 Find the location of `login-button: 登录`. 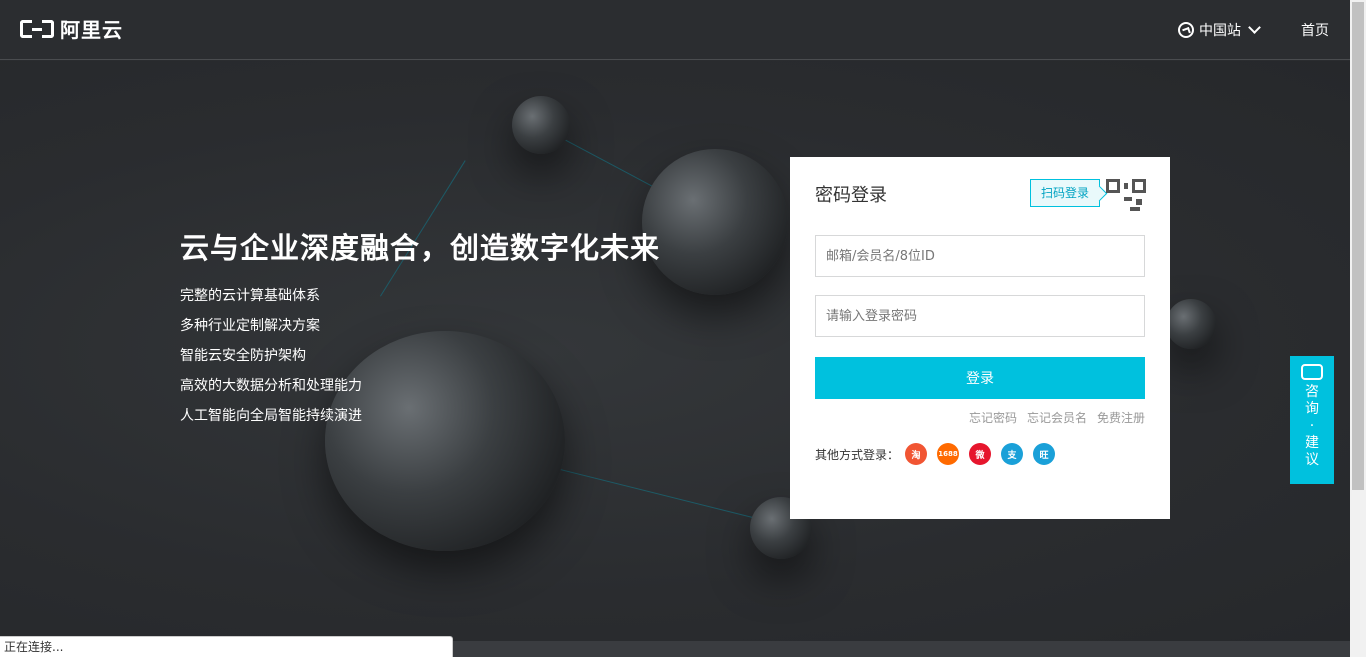

login-button: 登录 is located at coordinates (980, 378).